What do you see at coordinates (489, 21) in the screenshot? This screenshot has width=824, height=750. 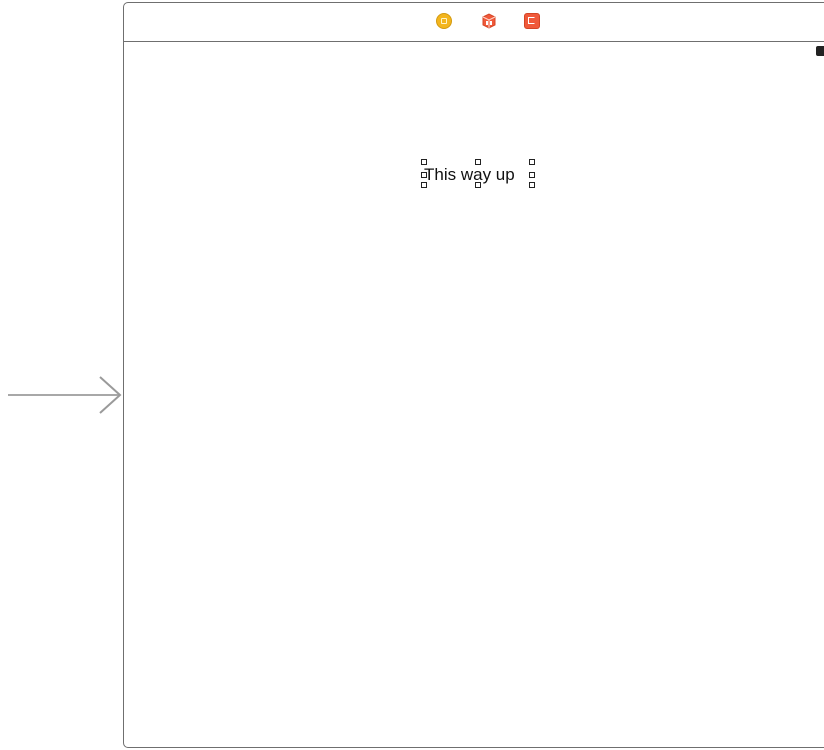 I see `first-responder-icon` at bounding box center [489, 21].